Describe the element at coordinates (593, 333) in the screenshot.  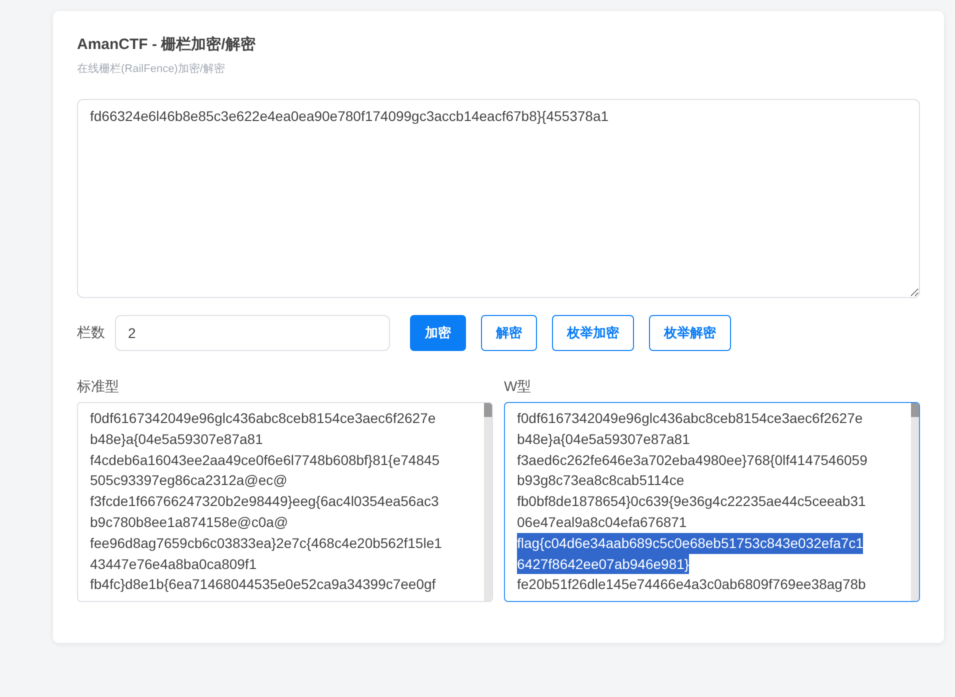
I see `action-button: 枚举加密` at that location.